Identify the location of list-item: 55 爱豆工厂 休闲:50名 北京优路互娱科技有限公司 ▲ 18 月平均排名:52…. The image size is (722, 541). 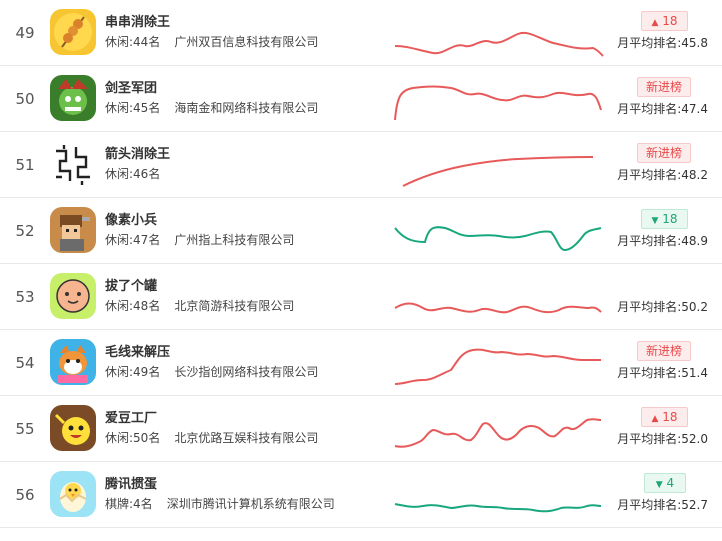
(361, 429).